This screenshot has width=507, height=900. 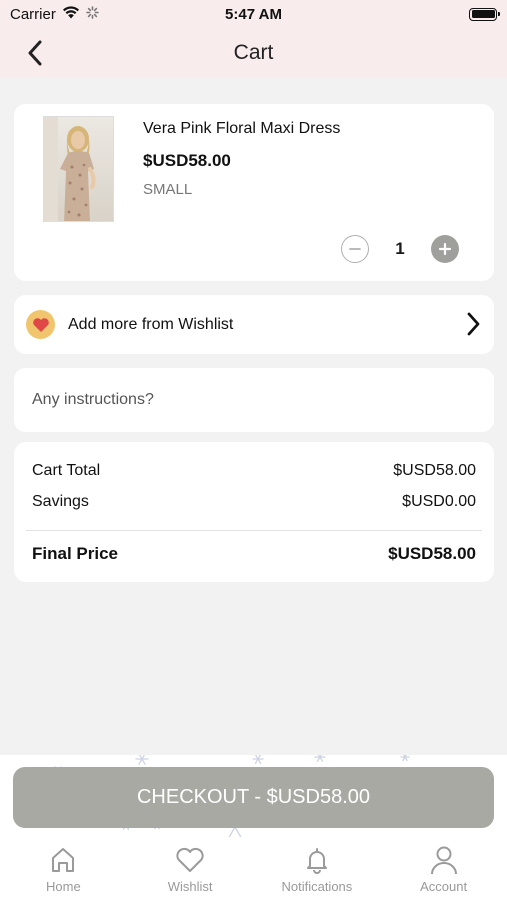 What do you see at coordinates (253, 797) in the screenshot?
I see `checkout-button: CHECKOUT - $USD58.00` at bounding box center [253, 797].